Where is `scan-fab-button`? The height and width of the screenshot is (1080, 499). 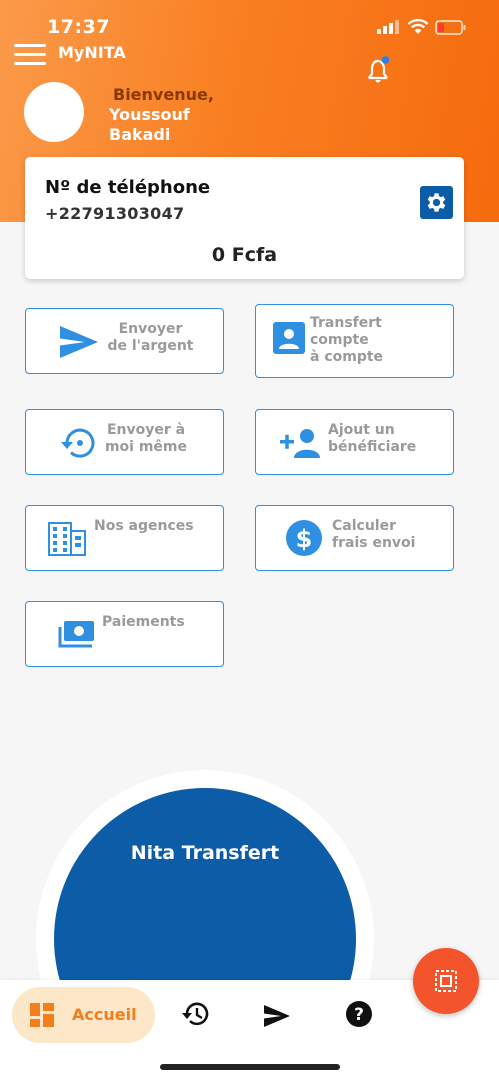 scan-fab-button is located at coordinates (446, 981).